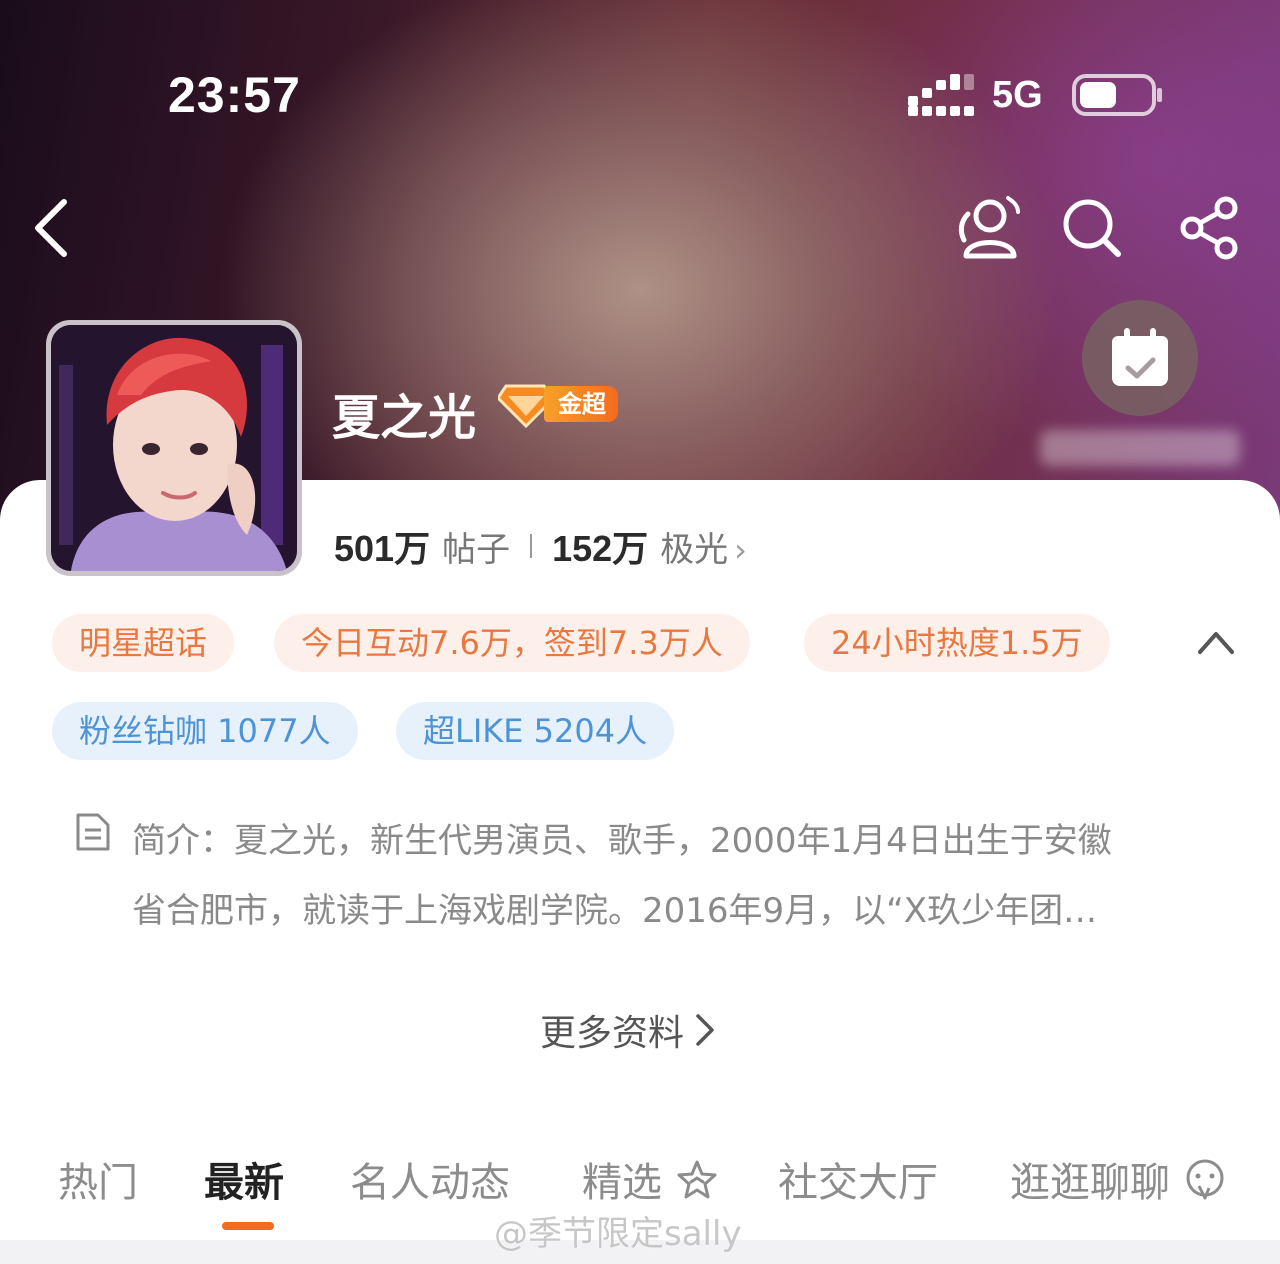 This screenshot has width=1280, height=1264. I want to click on watermark: @季节限定sally, so click(618, 1234).